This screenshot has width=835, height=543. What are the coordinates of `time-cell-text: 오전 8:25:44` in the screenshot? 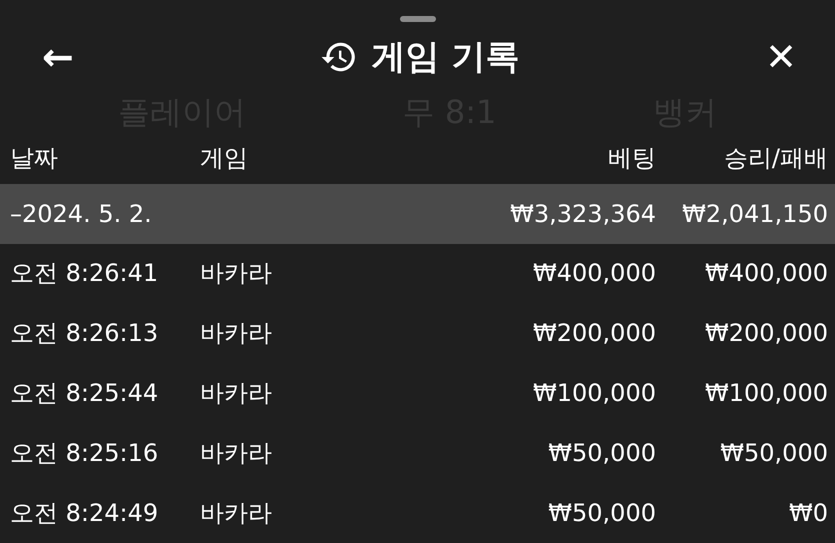 It's located at (85, 394).